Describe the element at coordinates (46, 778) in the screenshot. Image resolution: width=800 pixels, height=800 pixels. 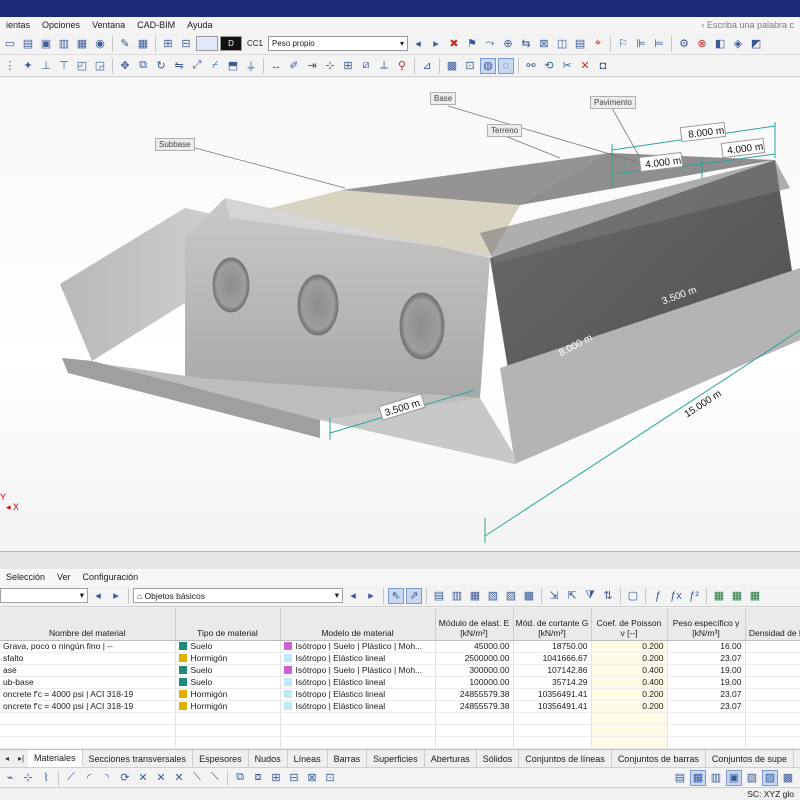
I see `snap-line-icon: ⌇` at that location.